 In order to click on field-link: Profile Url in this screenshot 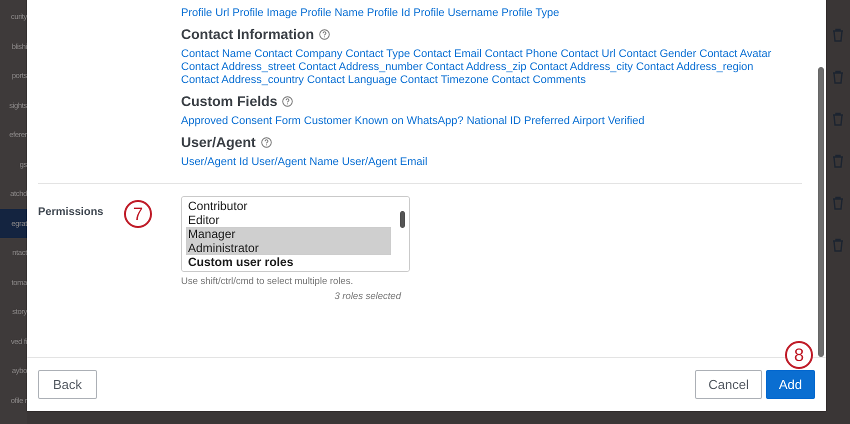, I will do `click(205, 13)`.